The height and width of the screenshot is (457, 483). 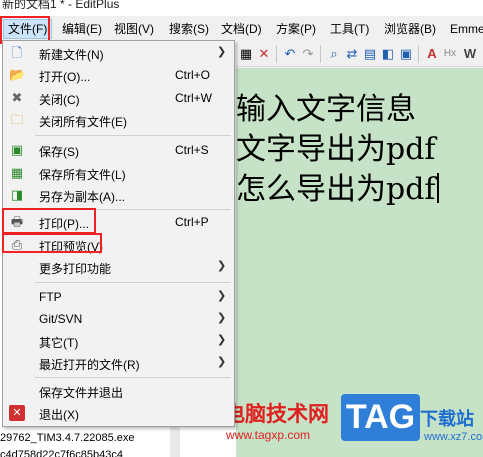 I want to click on delete-icon: ✕, so click(x=264, y=54).